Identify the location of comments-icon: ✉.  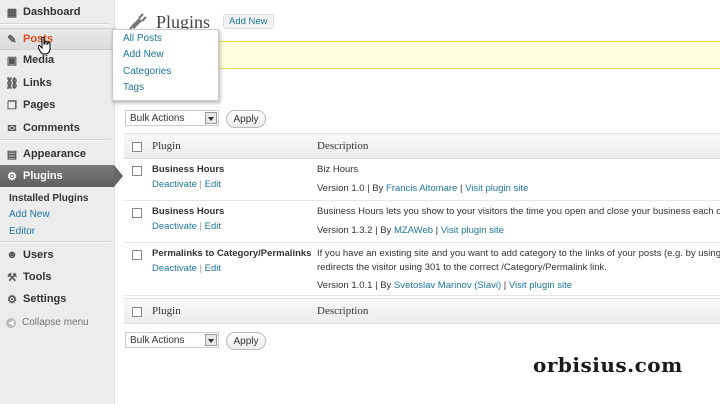
(12, 128).